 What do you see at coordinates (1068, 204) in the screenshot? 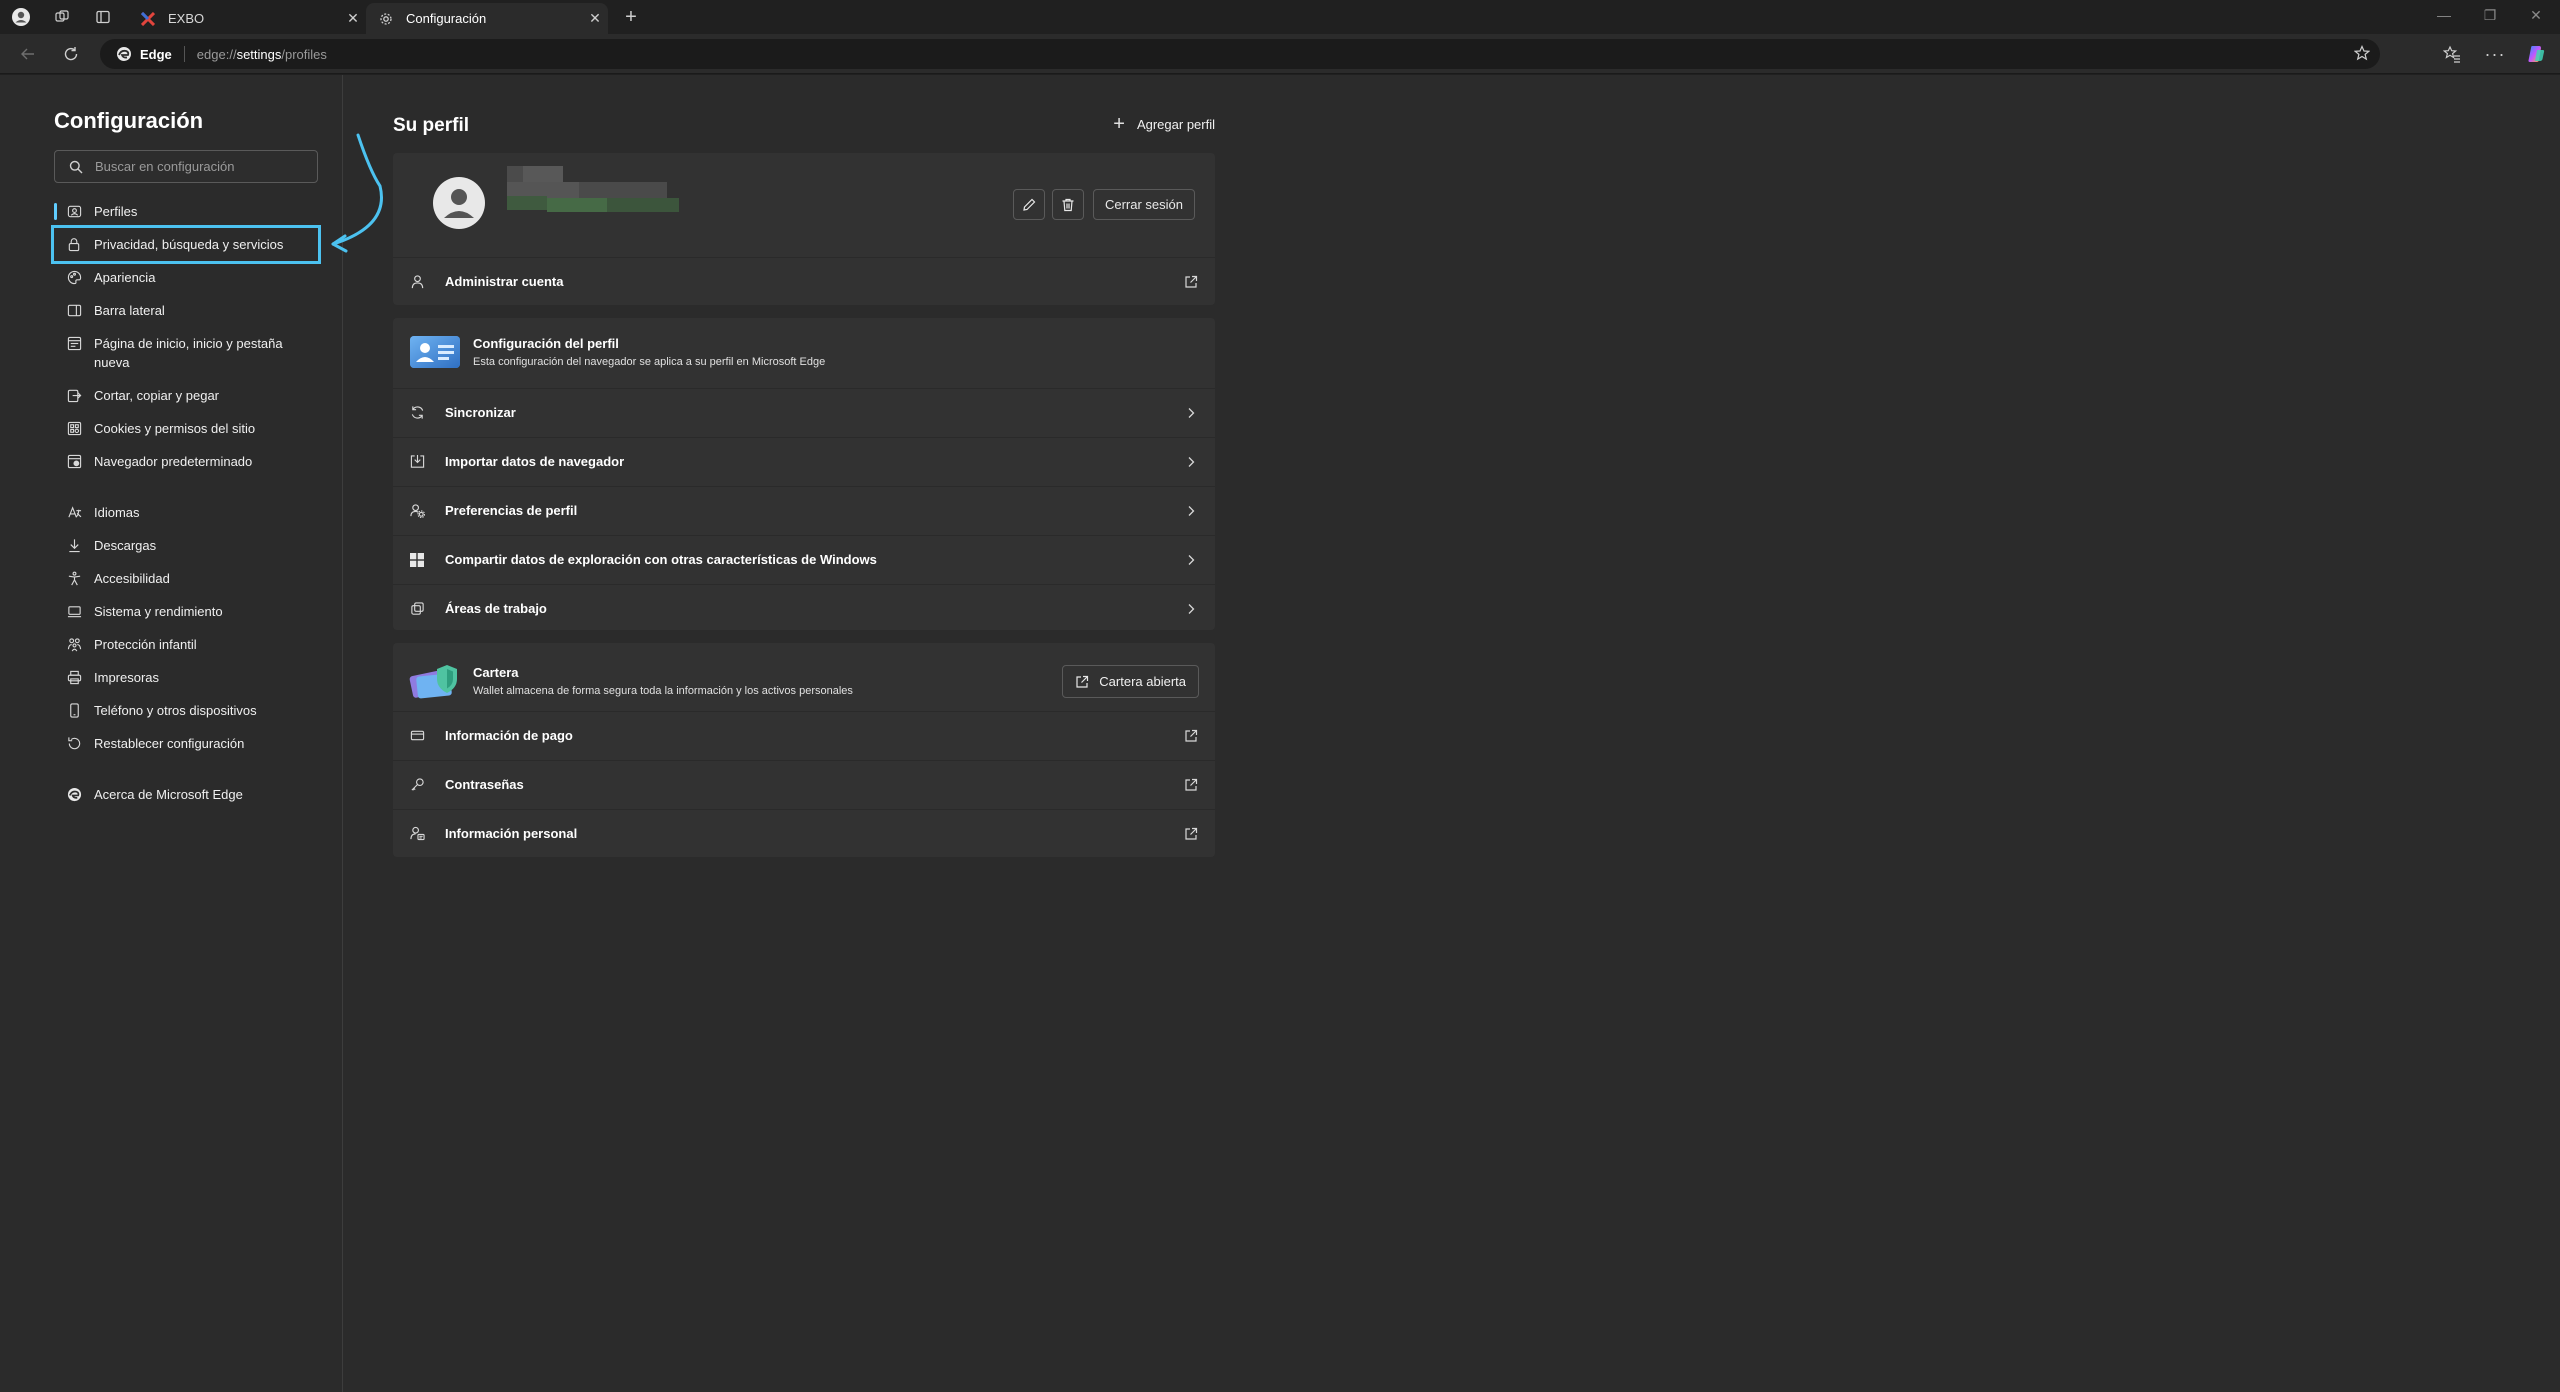
I see `delete-profile-button` at bounding box center [1068, 204].